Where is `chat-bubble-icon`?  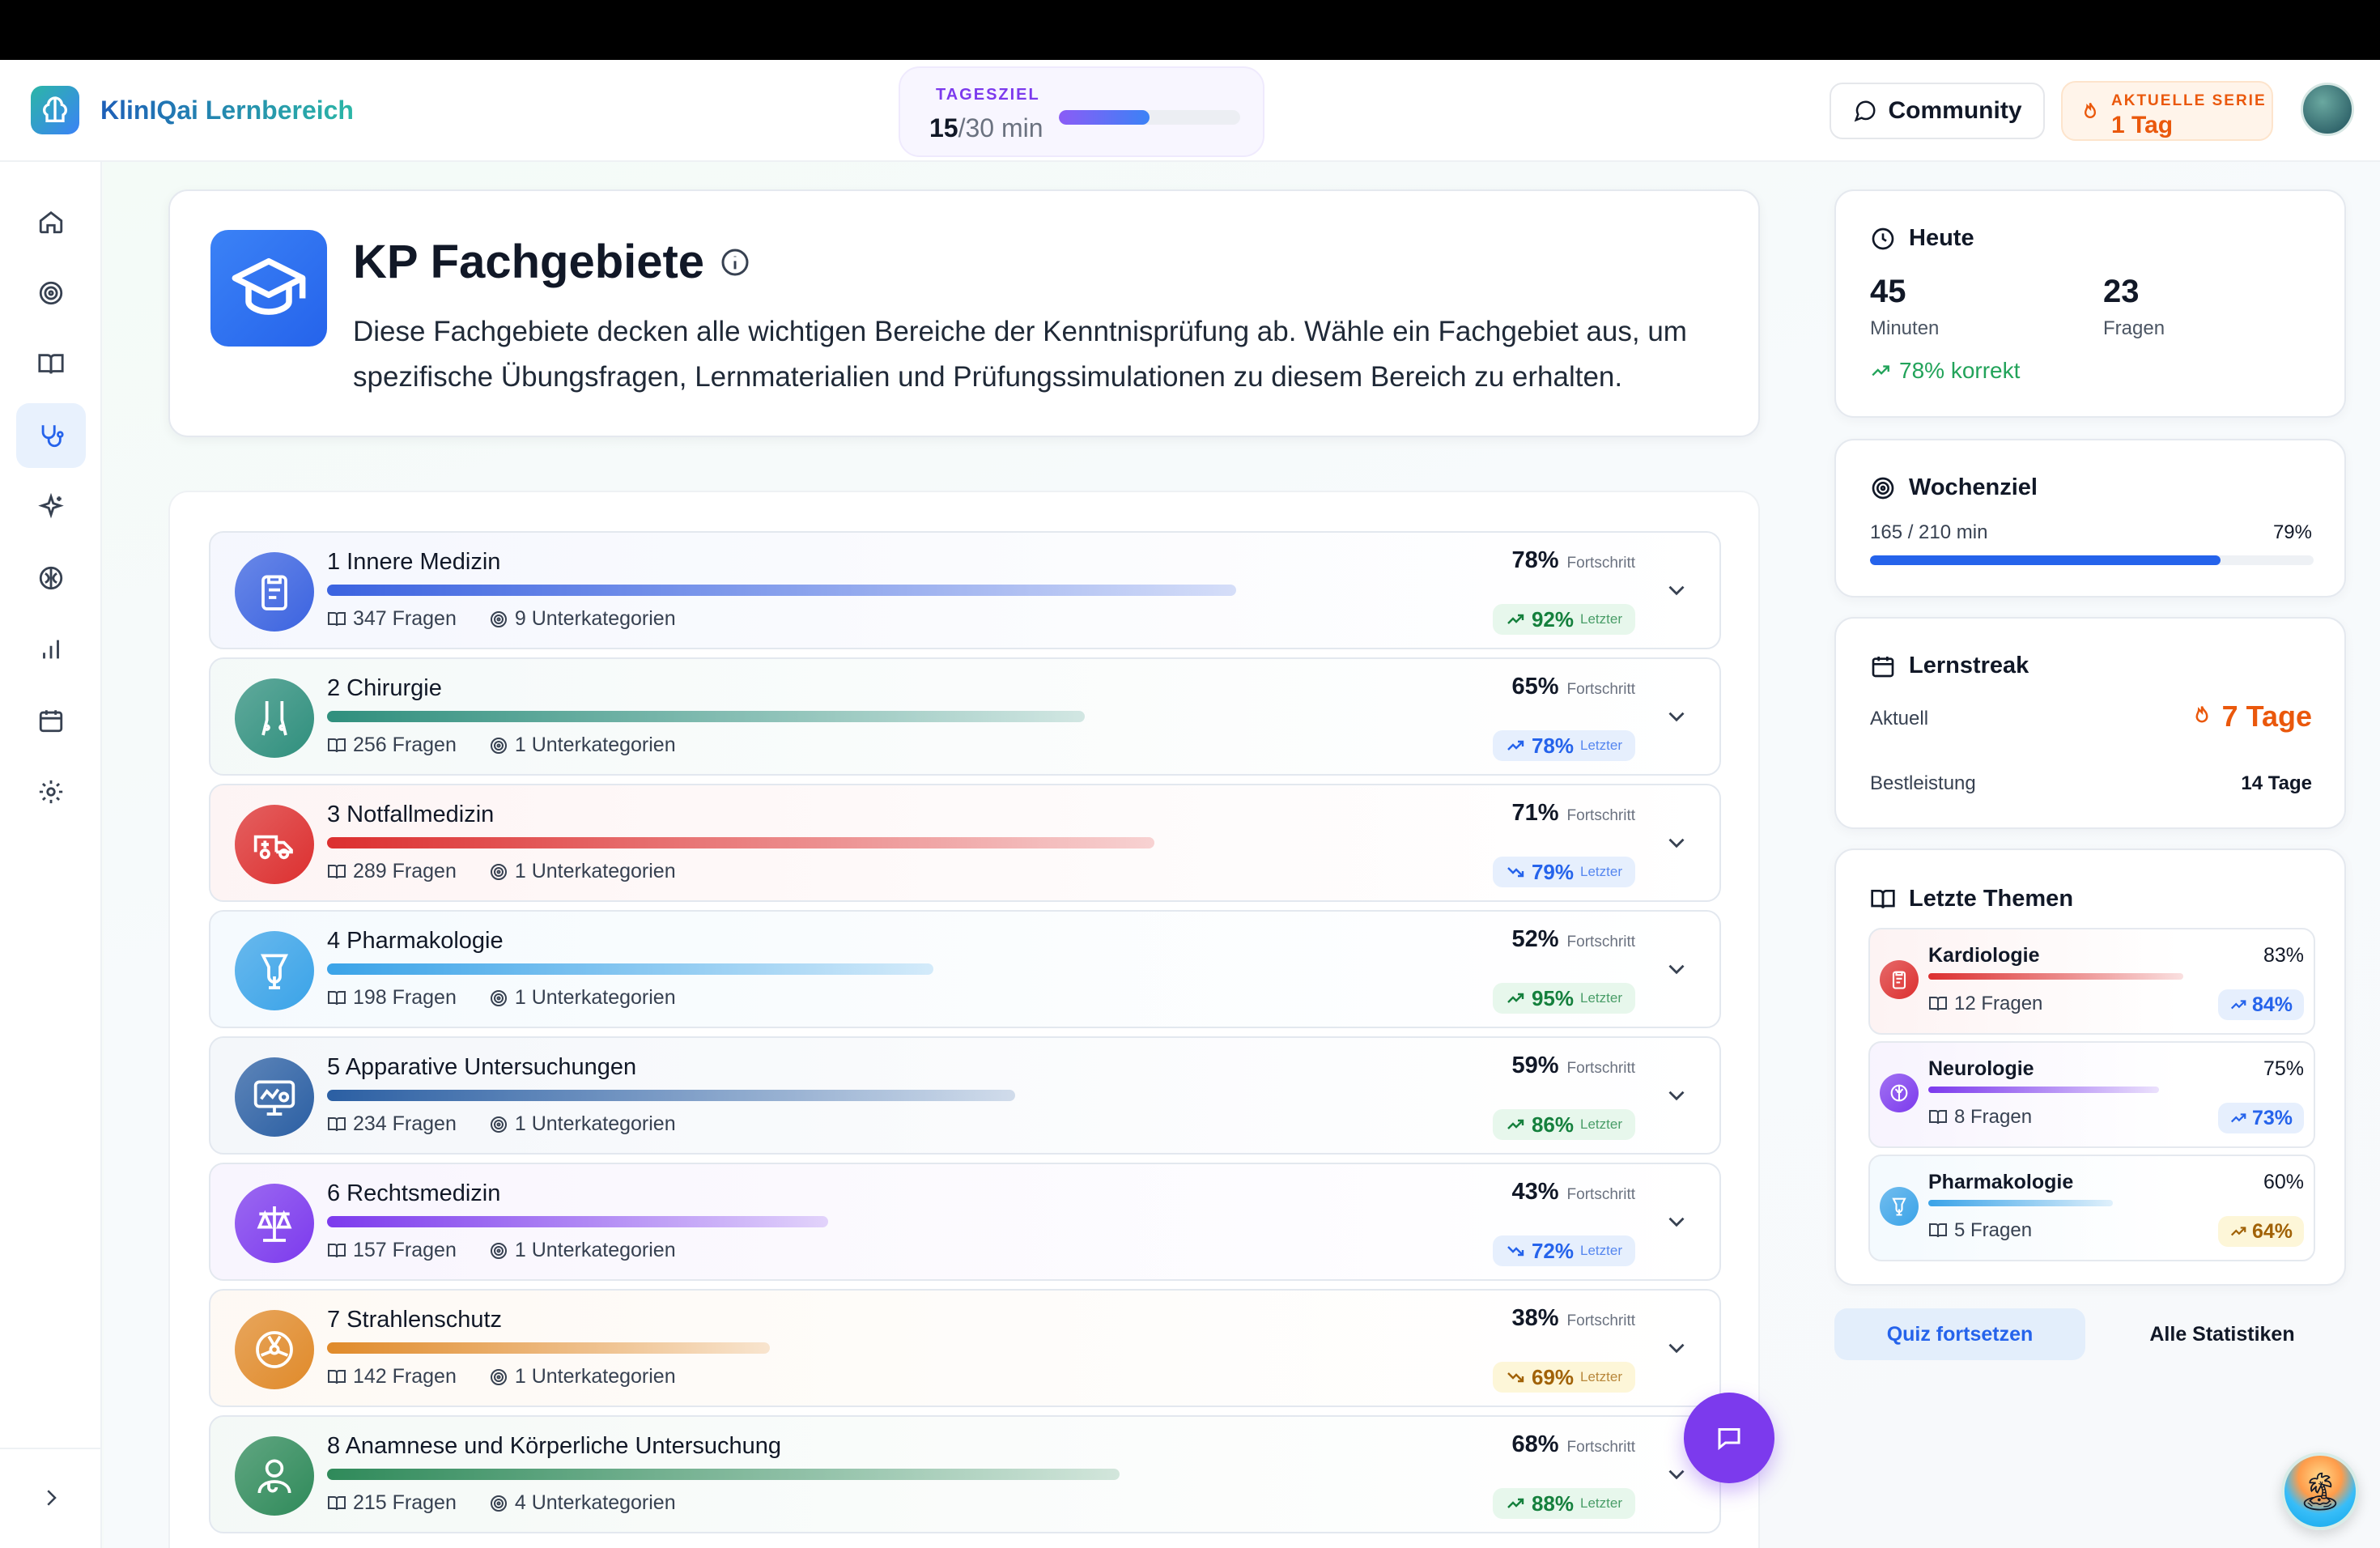
chat-bubble-icon is located at coordinates (1865, 111).